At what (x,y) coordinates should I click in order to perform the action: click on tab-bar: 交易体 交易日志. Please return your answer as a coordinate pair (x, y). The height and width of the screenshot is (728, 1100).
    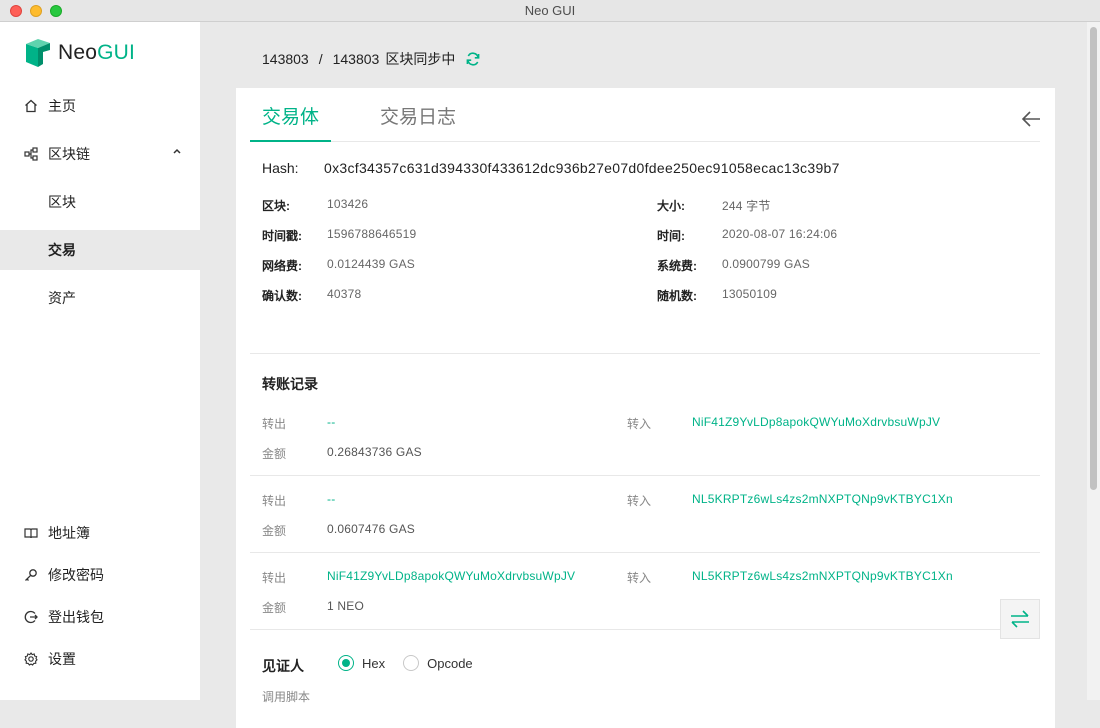
    Looking at the image, I should click on (645, 122).